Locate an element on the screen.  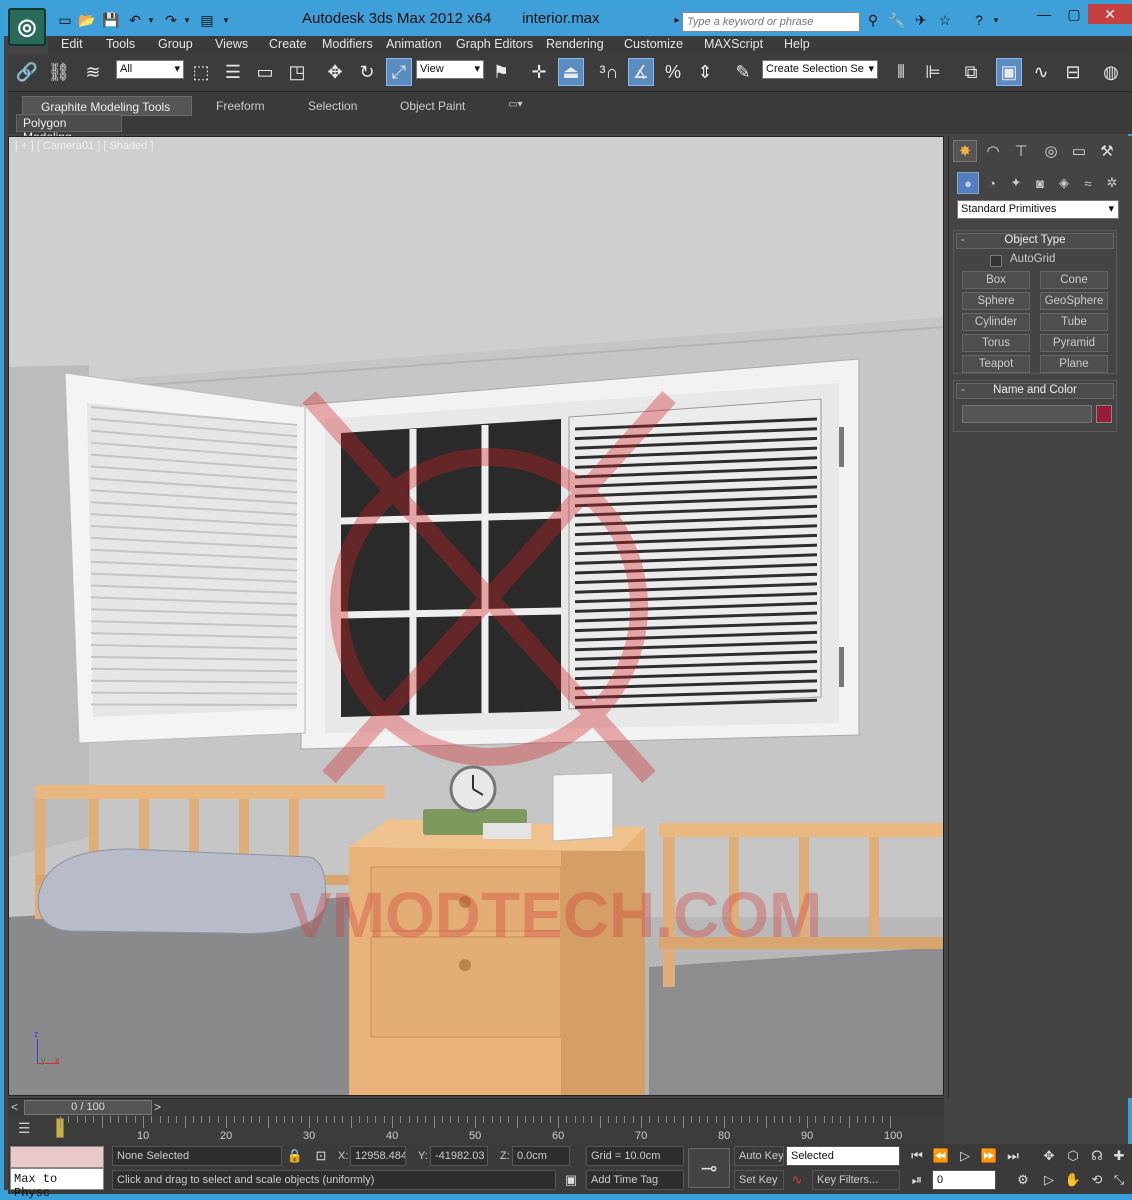
geometry-icon: ● is located at coordinates (968, 183).